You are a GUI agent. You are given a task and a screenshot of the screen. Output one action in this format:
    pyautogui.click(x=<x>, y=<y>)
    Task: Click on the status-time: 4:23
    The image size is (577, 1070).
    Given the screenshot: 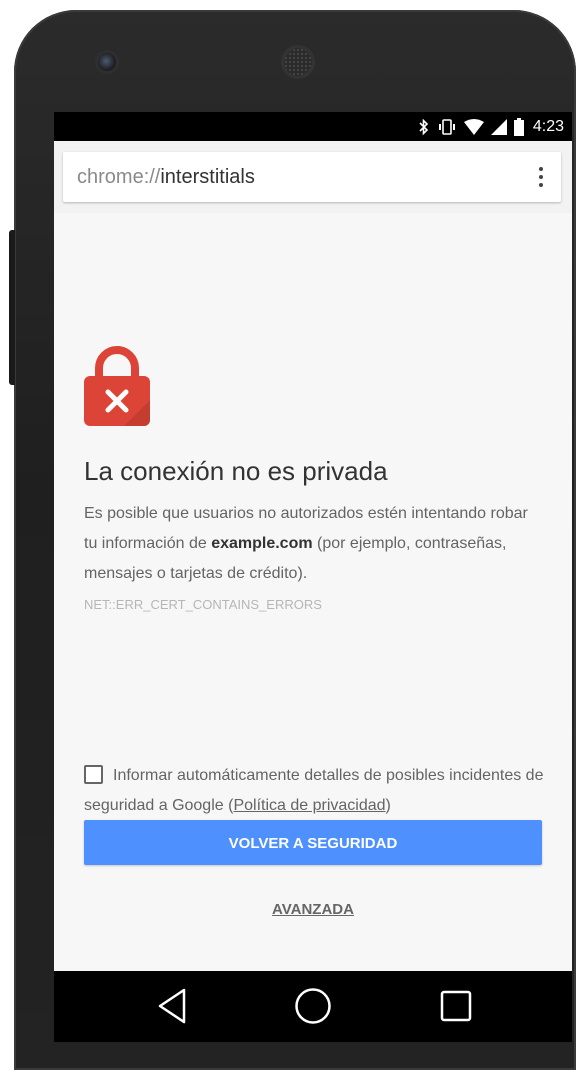 What is the action you would take?
    pyautogui.click(x=548, y=126)
    